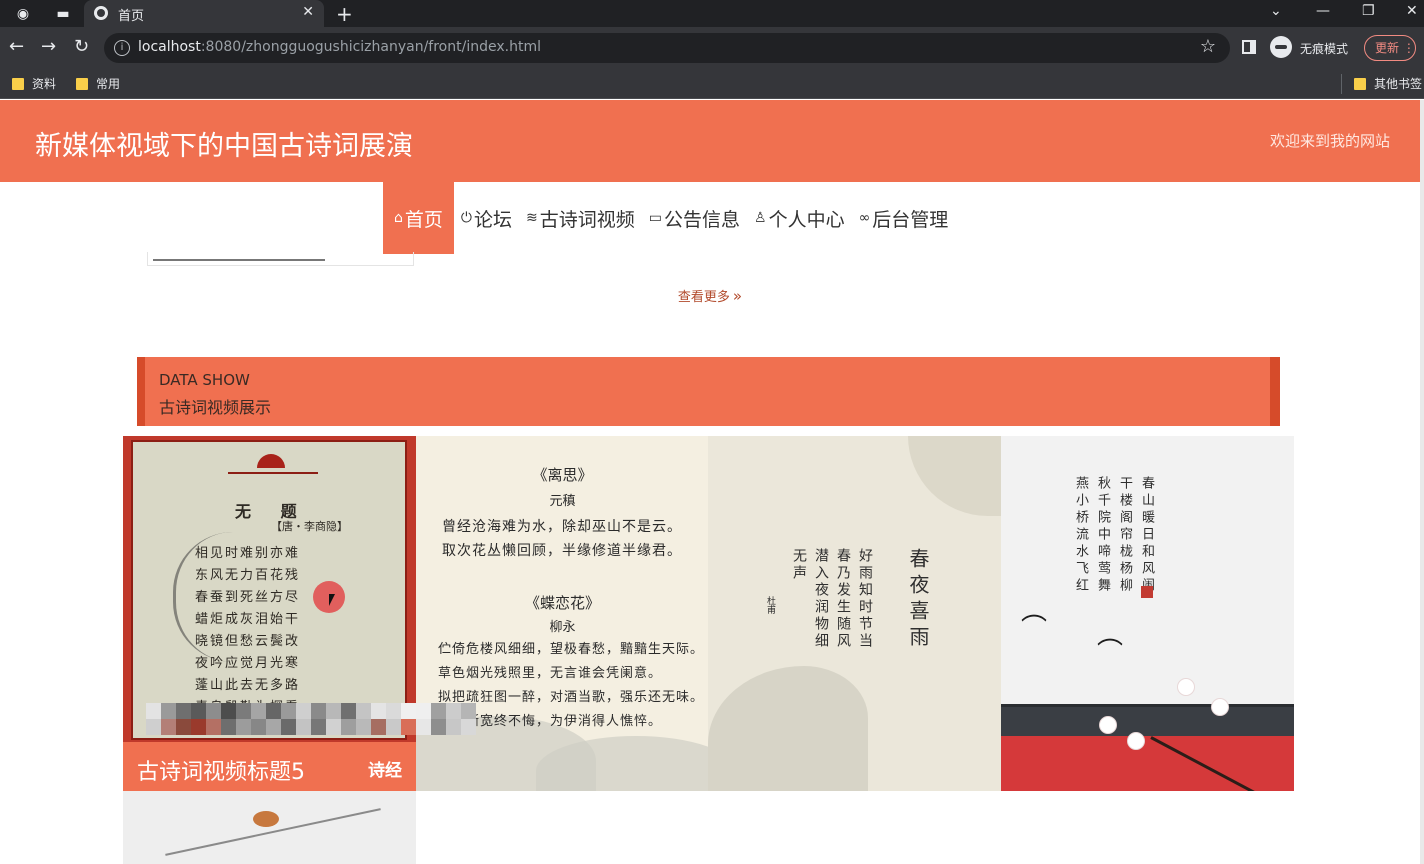 This screenshot has width=1424, height=864. Describe the element at coordinates (712, 84) in the screenshot. I see `bookmarks-bar: 资料 常用 其他书签` at that location.